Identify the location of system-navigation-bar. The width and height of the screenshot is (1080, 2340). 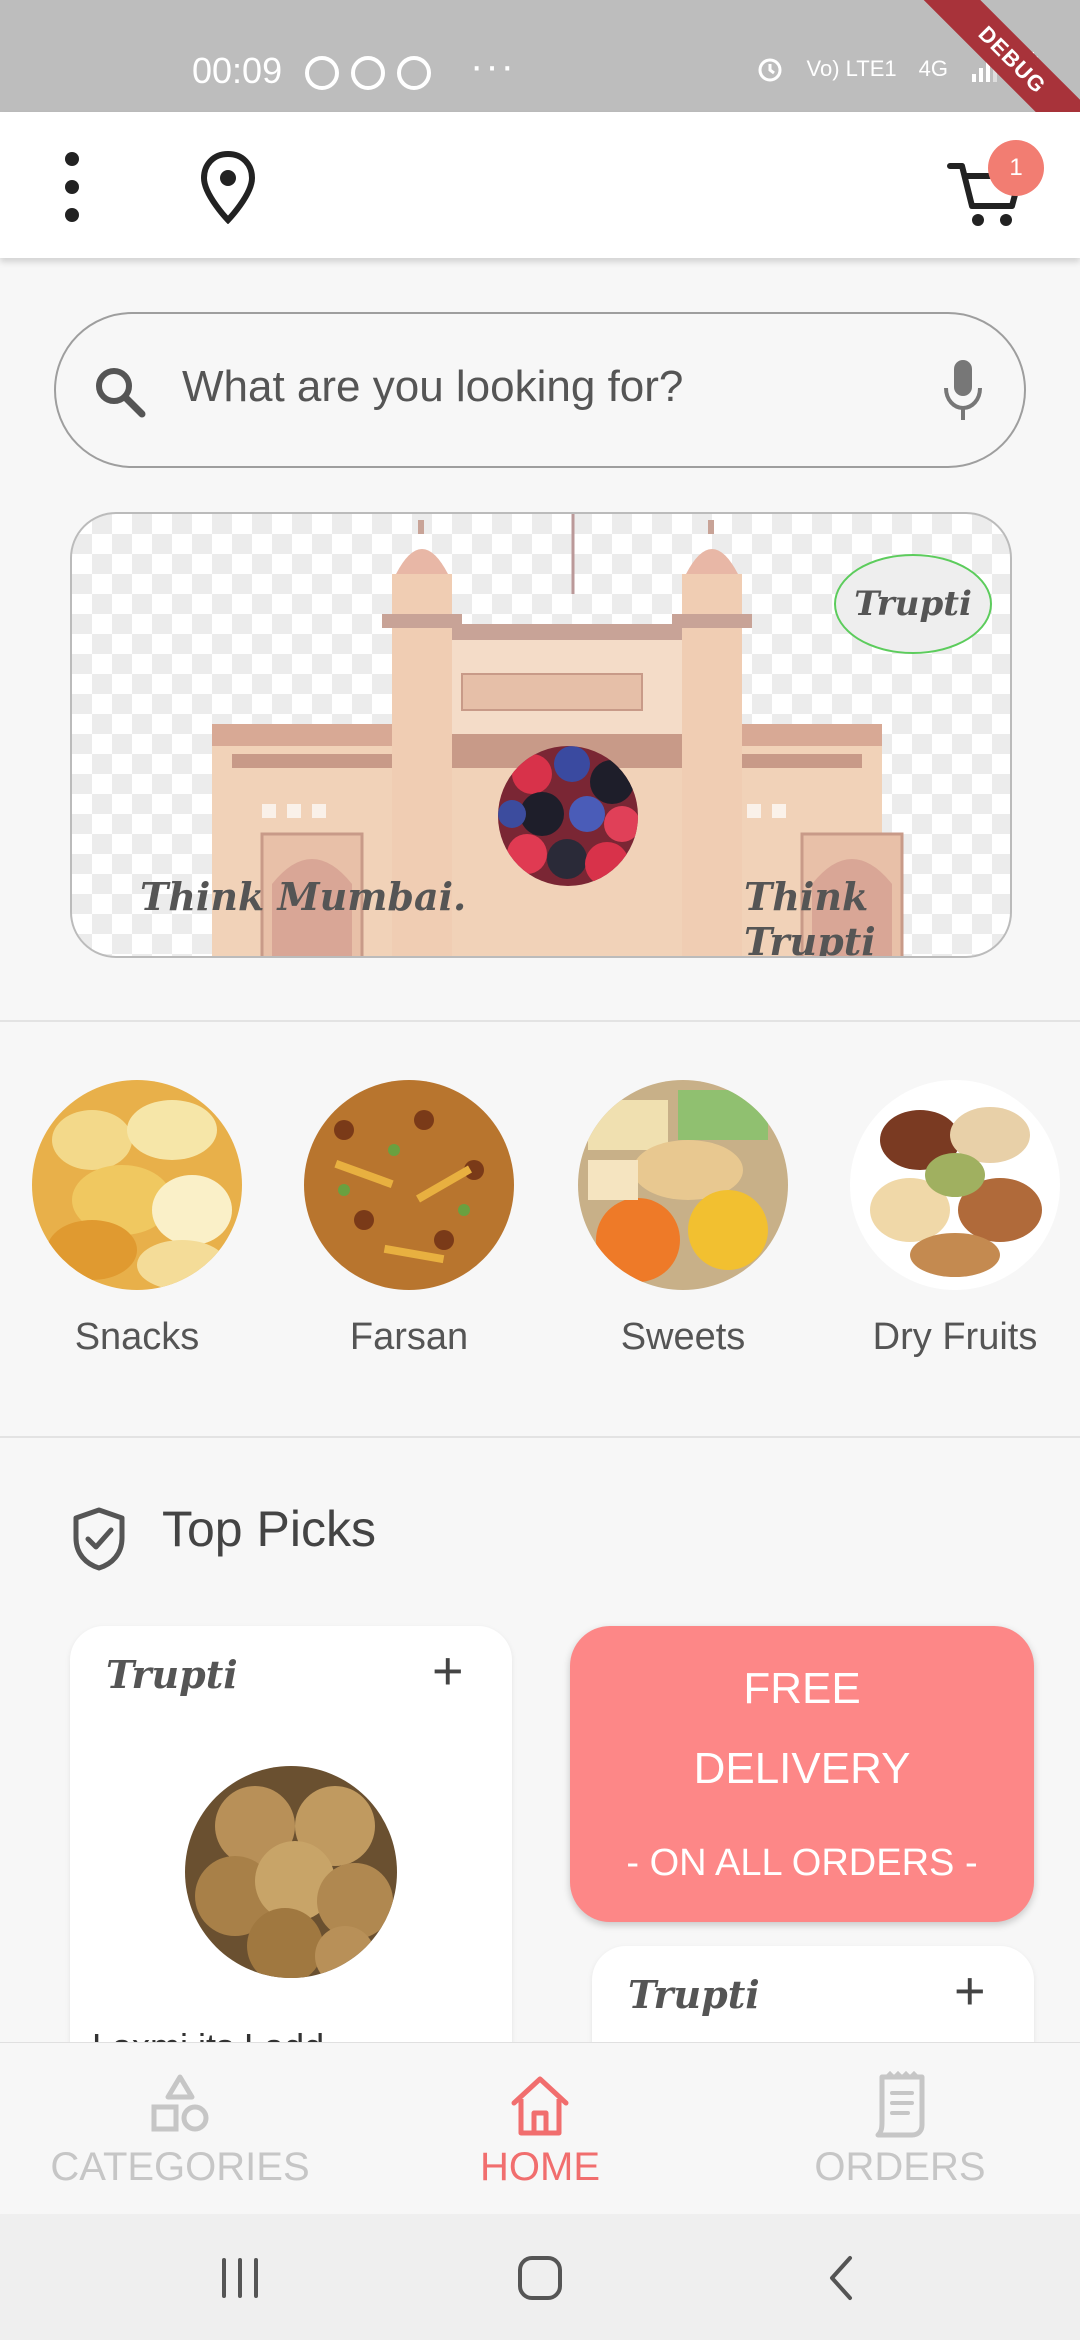
(540, 2277).